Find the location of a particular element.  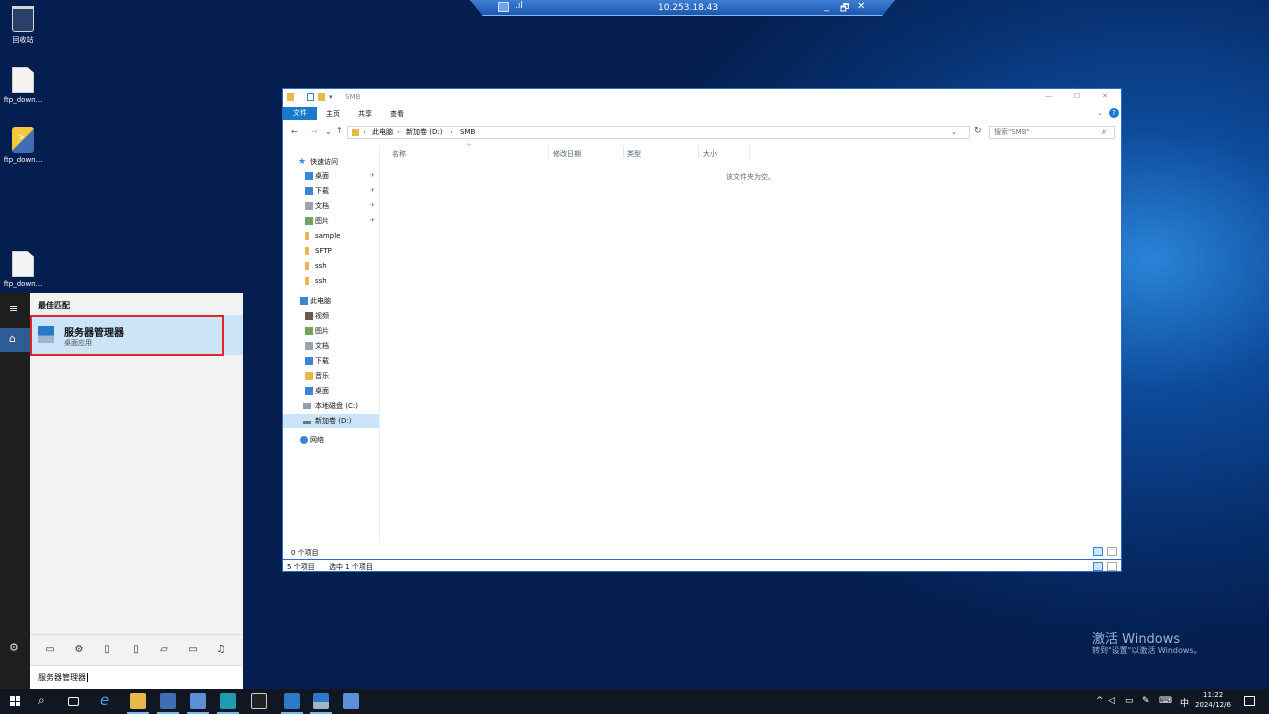

nav-item-desktop: 桌面 ✈ is located at coordinates (331, 176).